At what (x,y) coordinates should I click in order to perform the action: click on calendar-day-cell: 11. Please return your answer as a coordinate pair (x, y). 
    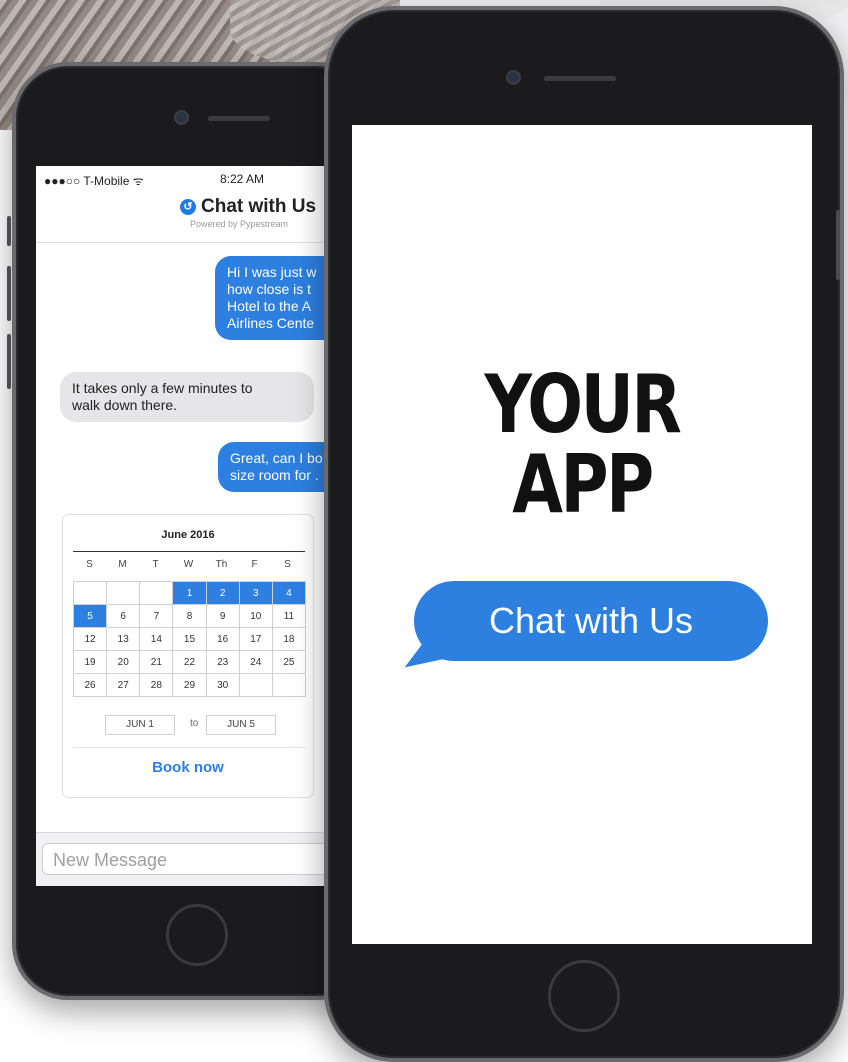
    Looking at the image, I should click on (289, 616).